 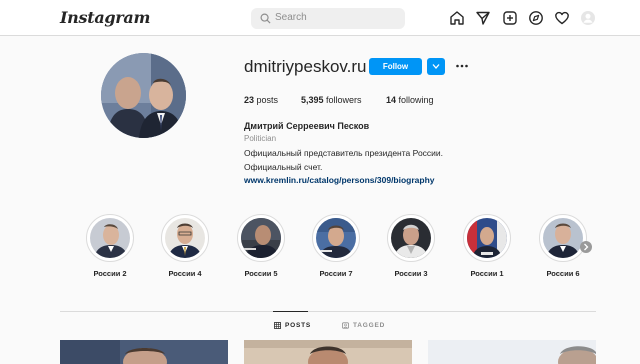 I want to click on profile-username: dmitriypeskov.ru, so click(x=305, y=66).